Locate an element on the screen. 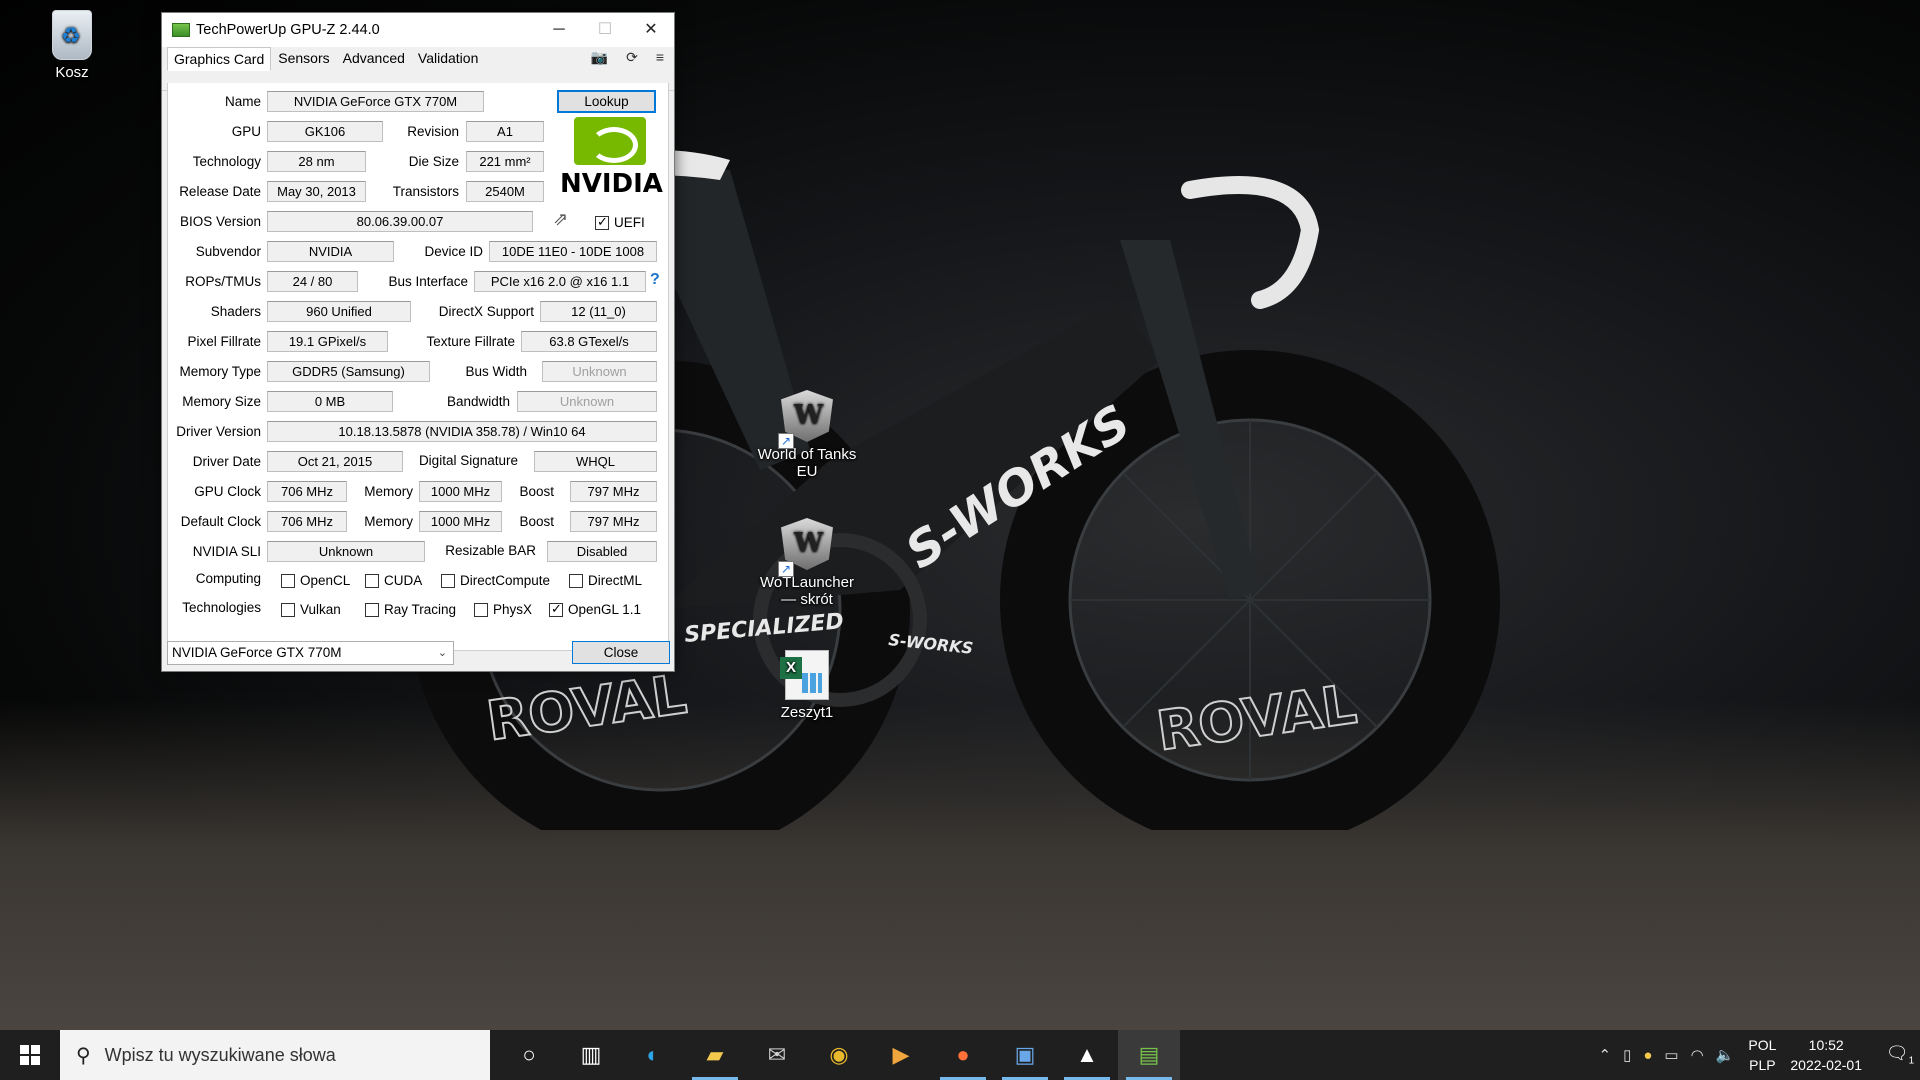 The image size is (1920, 1080). digital-signature-label: Digital Signature is located at coordinates (468, 460).